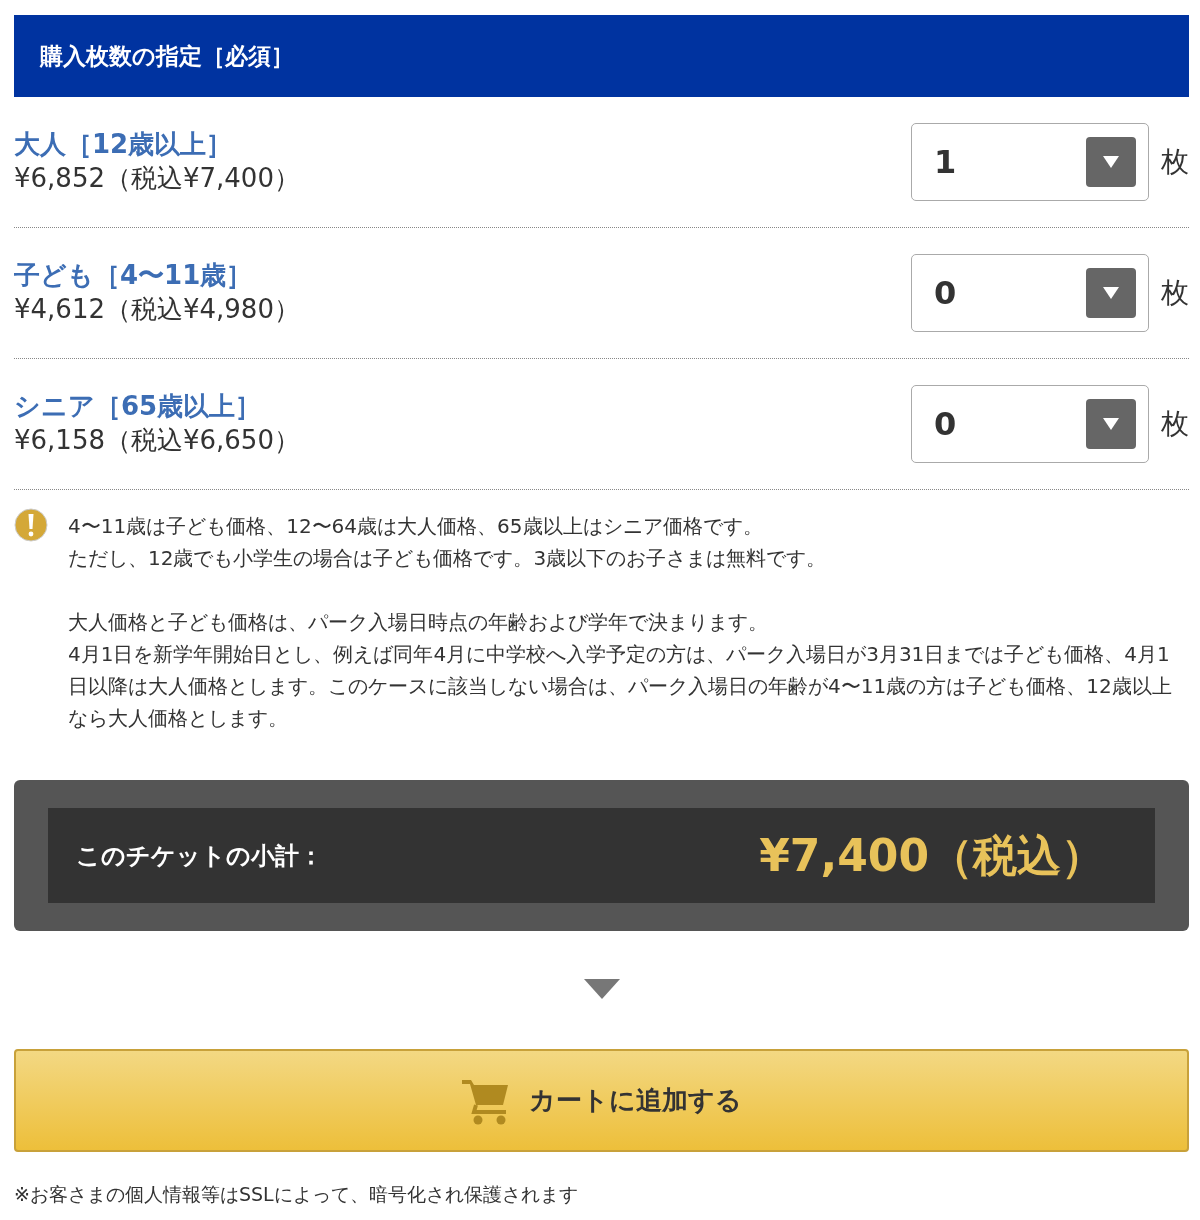  What do you see at coordinates (418, 622) in the screenshot?
I see `note-text: 大人価格と子ども価格は、パーク入場日時点の年齢および学年で決まります。` at bounding box center [418, 622].